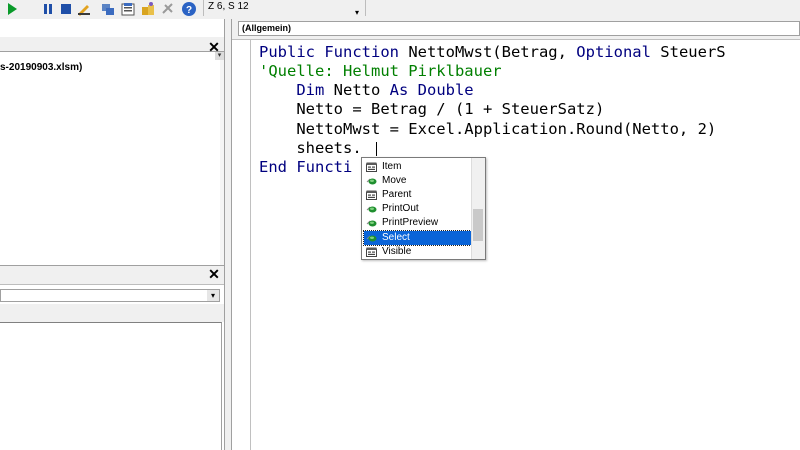 The image size is (800, 450). I want to click on comment-token: 'Quelle: Helmut Pirklbauer, so click(380, 71).